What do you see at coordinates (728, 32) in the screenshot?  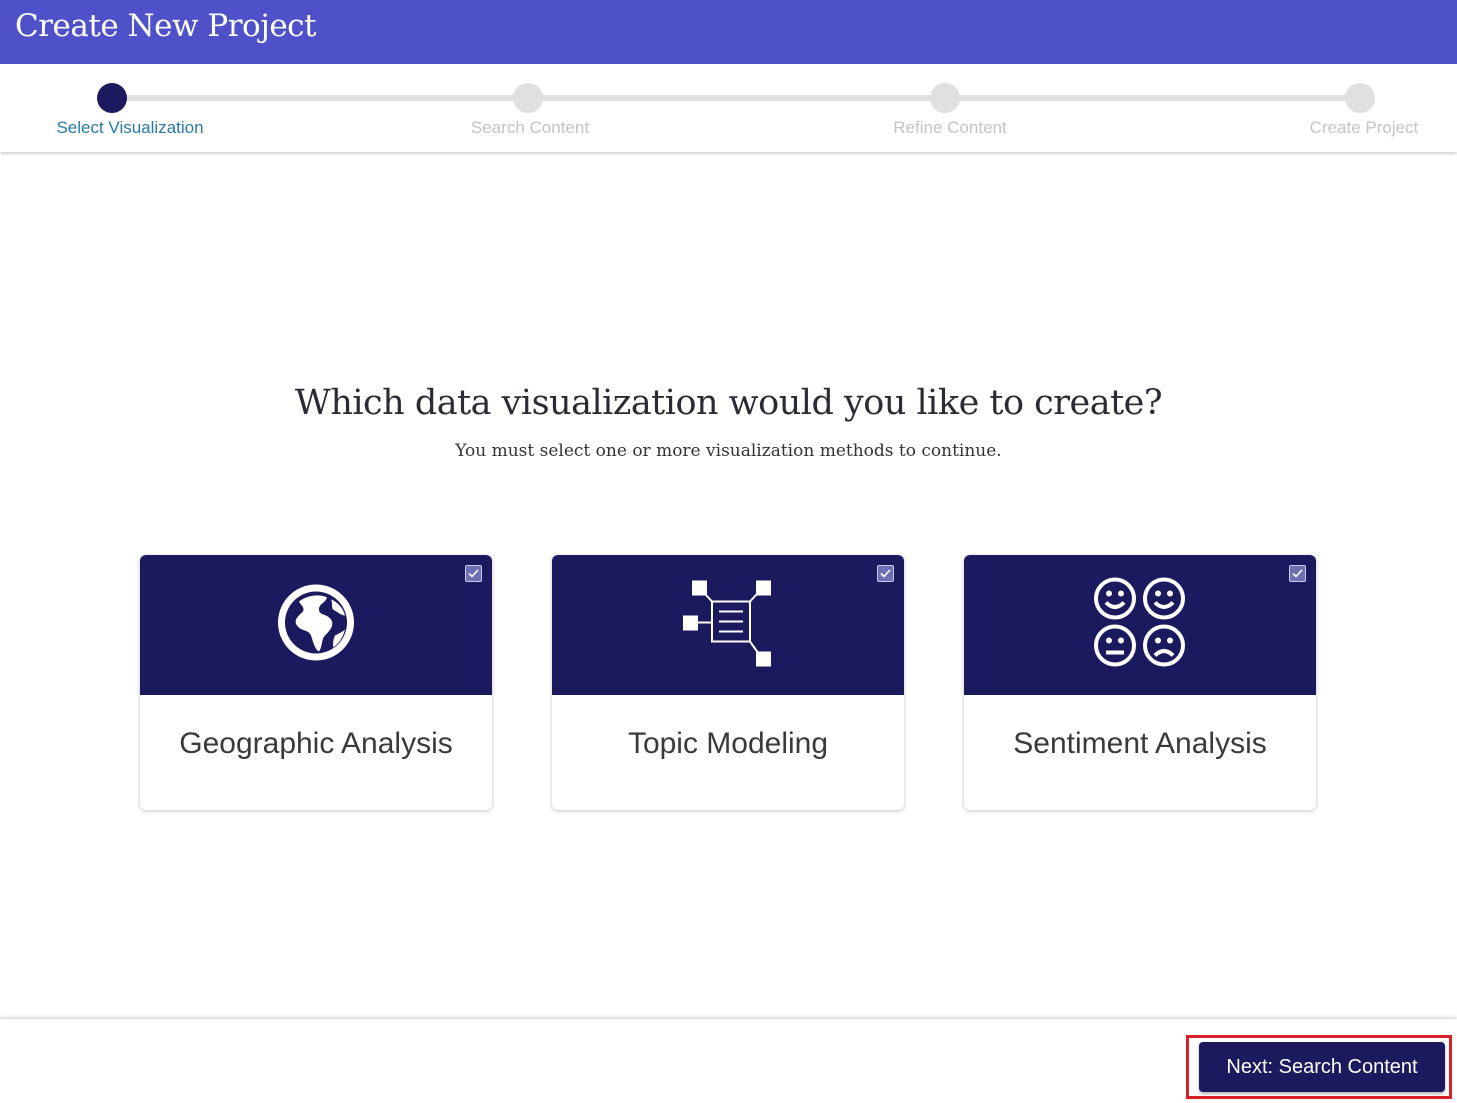 I see `app-header: Create New Project` at bounding box center [728, 32].